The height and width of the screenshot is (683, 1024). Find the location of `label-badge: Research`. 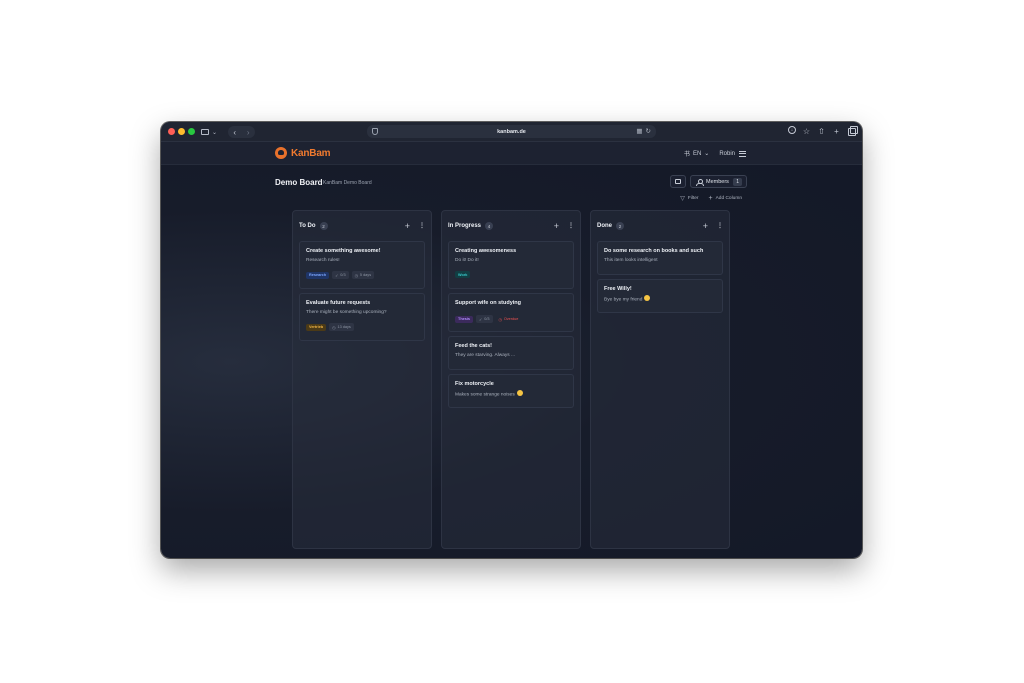

label-badge: Research is located at coordinates (318, 275).